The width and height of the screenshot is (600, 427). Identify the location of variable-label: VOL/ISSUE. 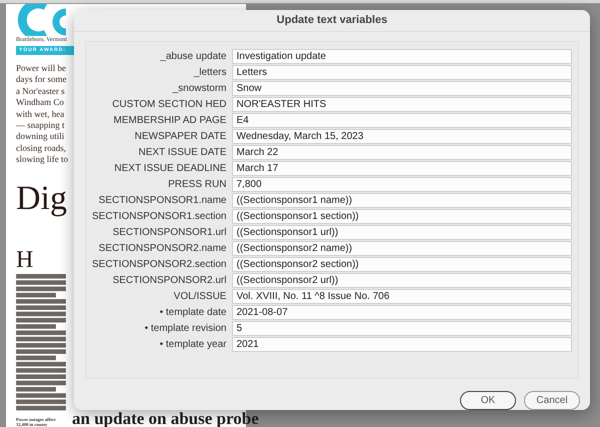
(199, 297).